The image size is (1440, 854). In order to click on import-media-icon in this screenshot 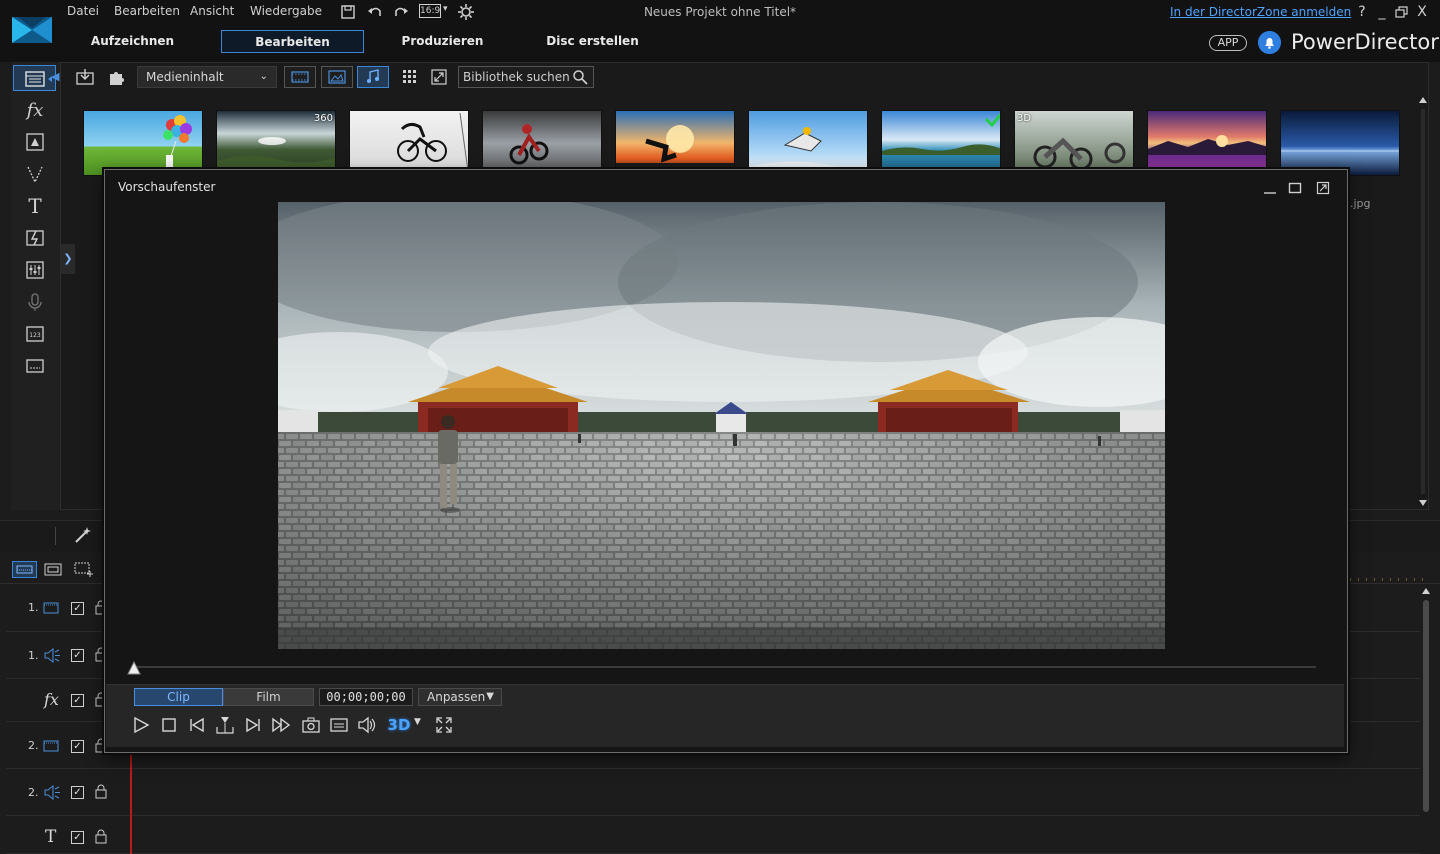, I will do `click(85, 77)`.